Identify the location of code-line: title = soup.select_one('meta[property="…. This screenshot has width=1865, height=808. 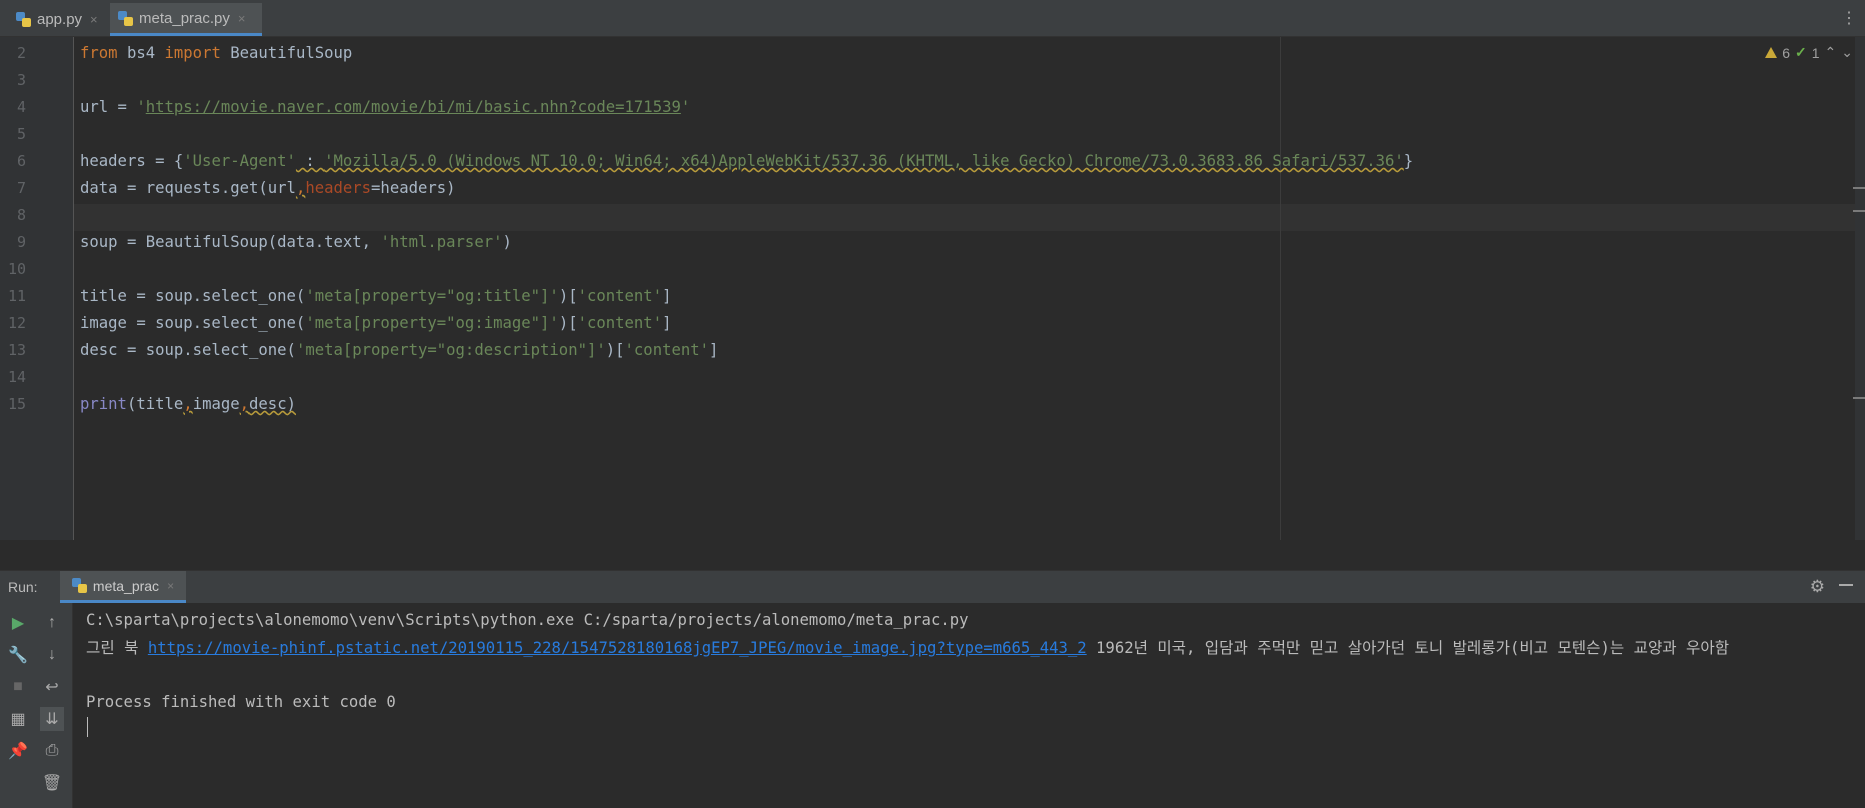
(376, 296).